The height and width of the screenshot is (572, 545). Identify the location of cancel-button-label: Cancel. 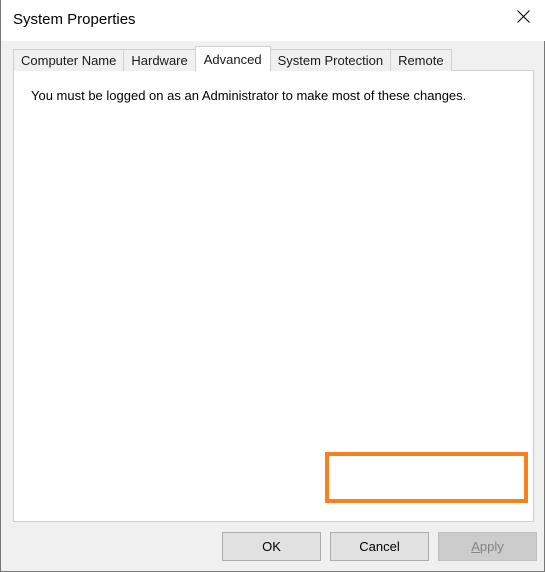
(379, 546).